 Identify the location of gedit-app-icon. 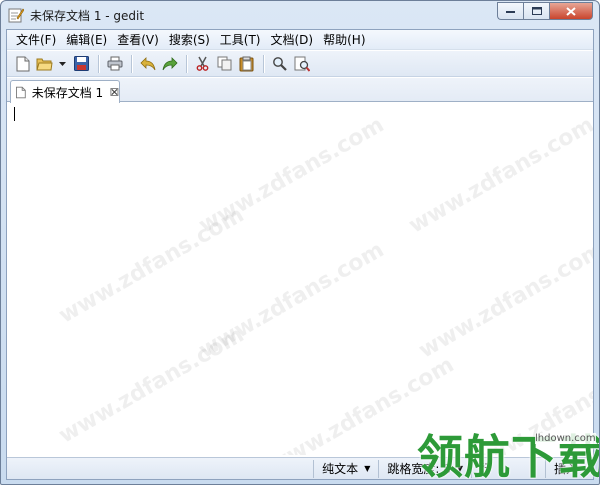
(16, 15).